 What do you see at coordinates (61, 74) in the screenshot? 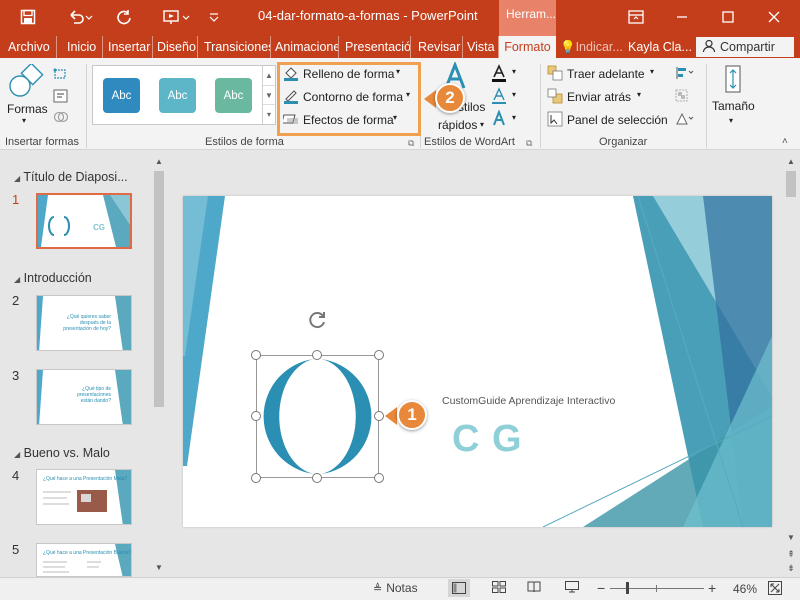
I see `edit-shape-icon` at bounding box center [61, 74].